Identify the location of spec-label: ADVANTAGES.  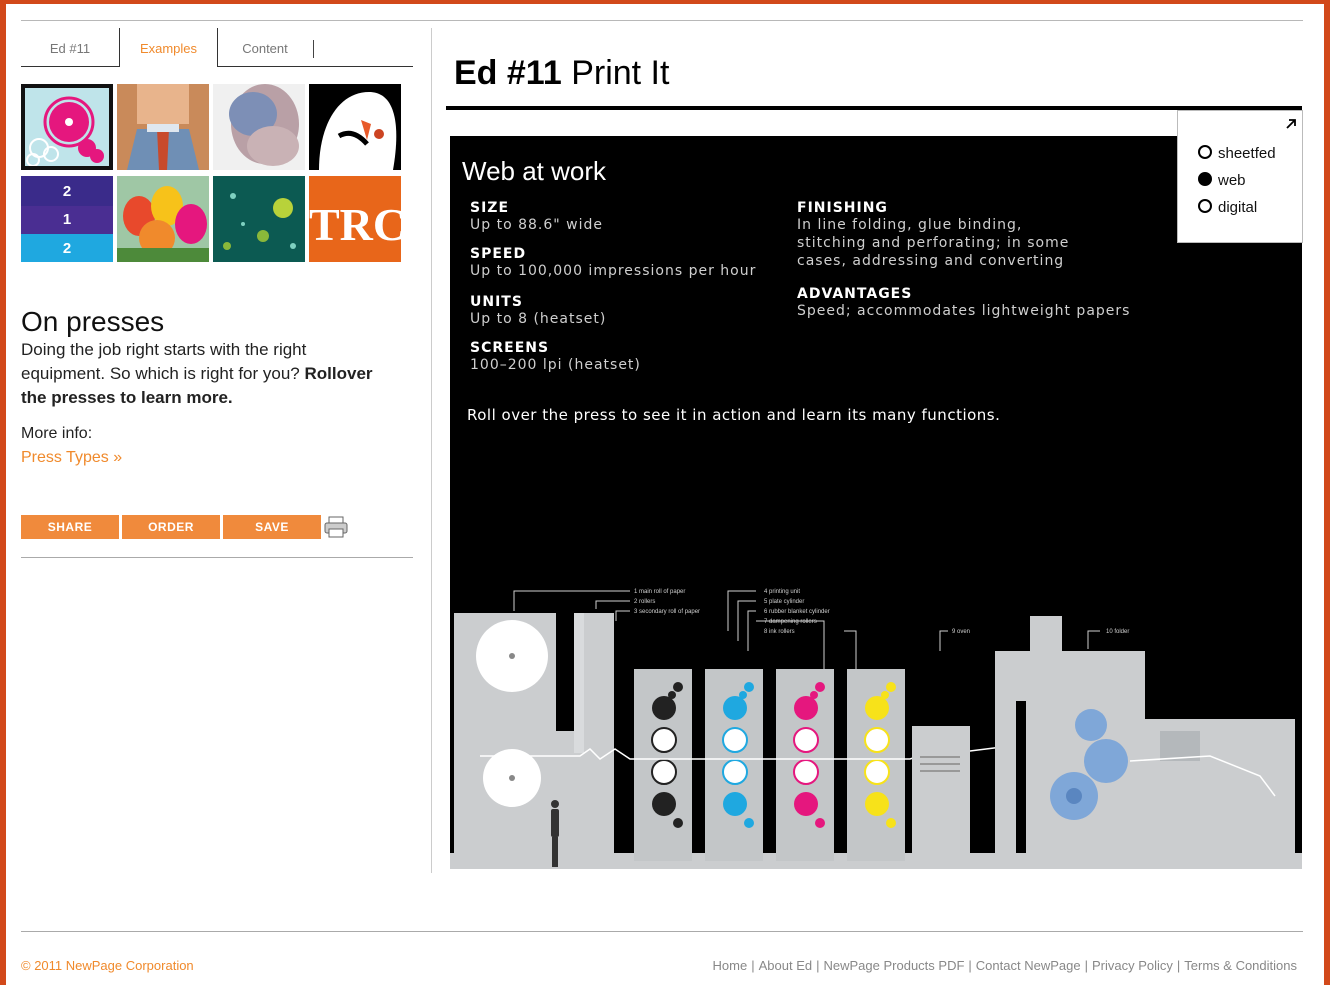
(855, 294).